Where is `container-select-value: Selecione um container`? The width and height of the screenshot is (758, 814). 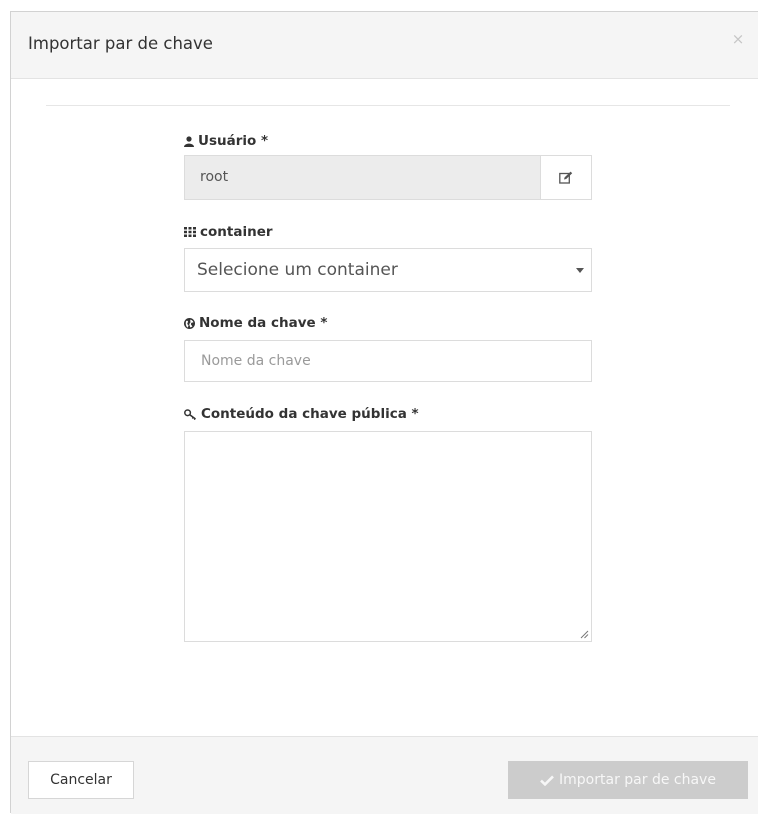 container-select-value: Selecione um container is located at coordinates (297, 270).